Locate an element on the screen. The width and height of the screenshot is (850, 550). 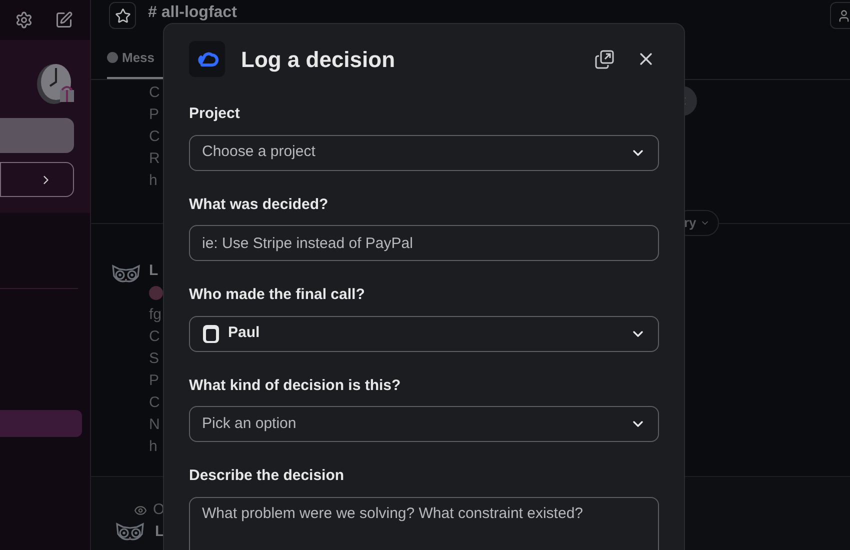
message-line: R is located at coordinates (154, 159).